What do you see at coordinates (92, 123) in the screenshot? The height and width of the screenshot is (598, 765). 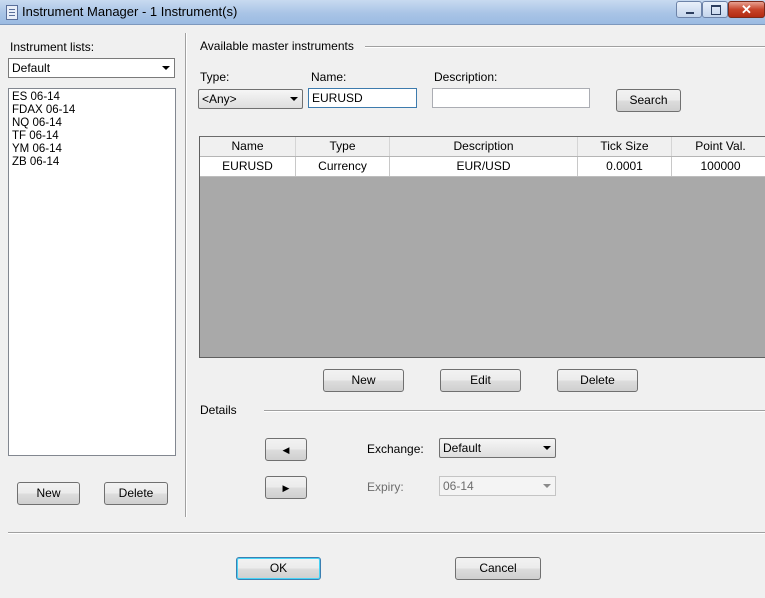 I see `list-item: NQ 06-14` at bounding box center [92, 123].